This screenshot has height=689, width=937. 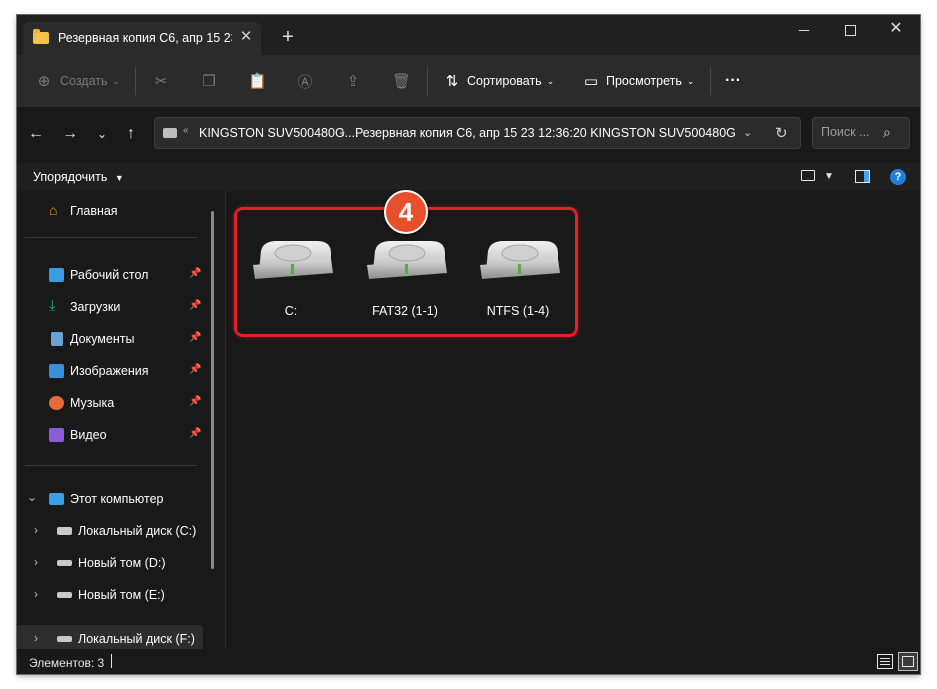 What do you see at coordinates (862, 176) in the screenshot?
I see `preview-pane-icon` at bounding box center [862, 176].